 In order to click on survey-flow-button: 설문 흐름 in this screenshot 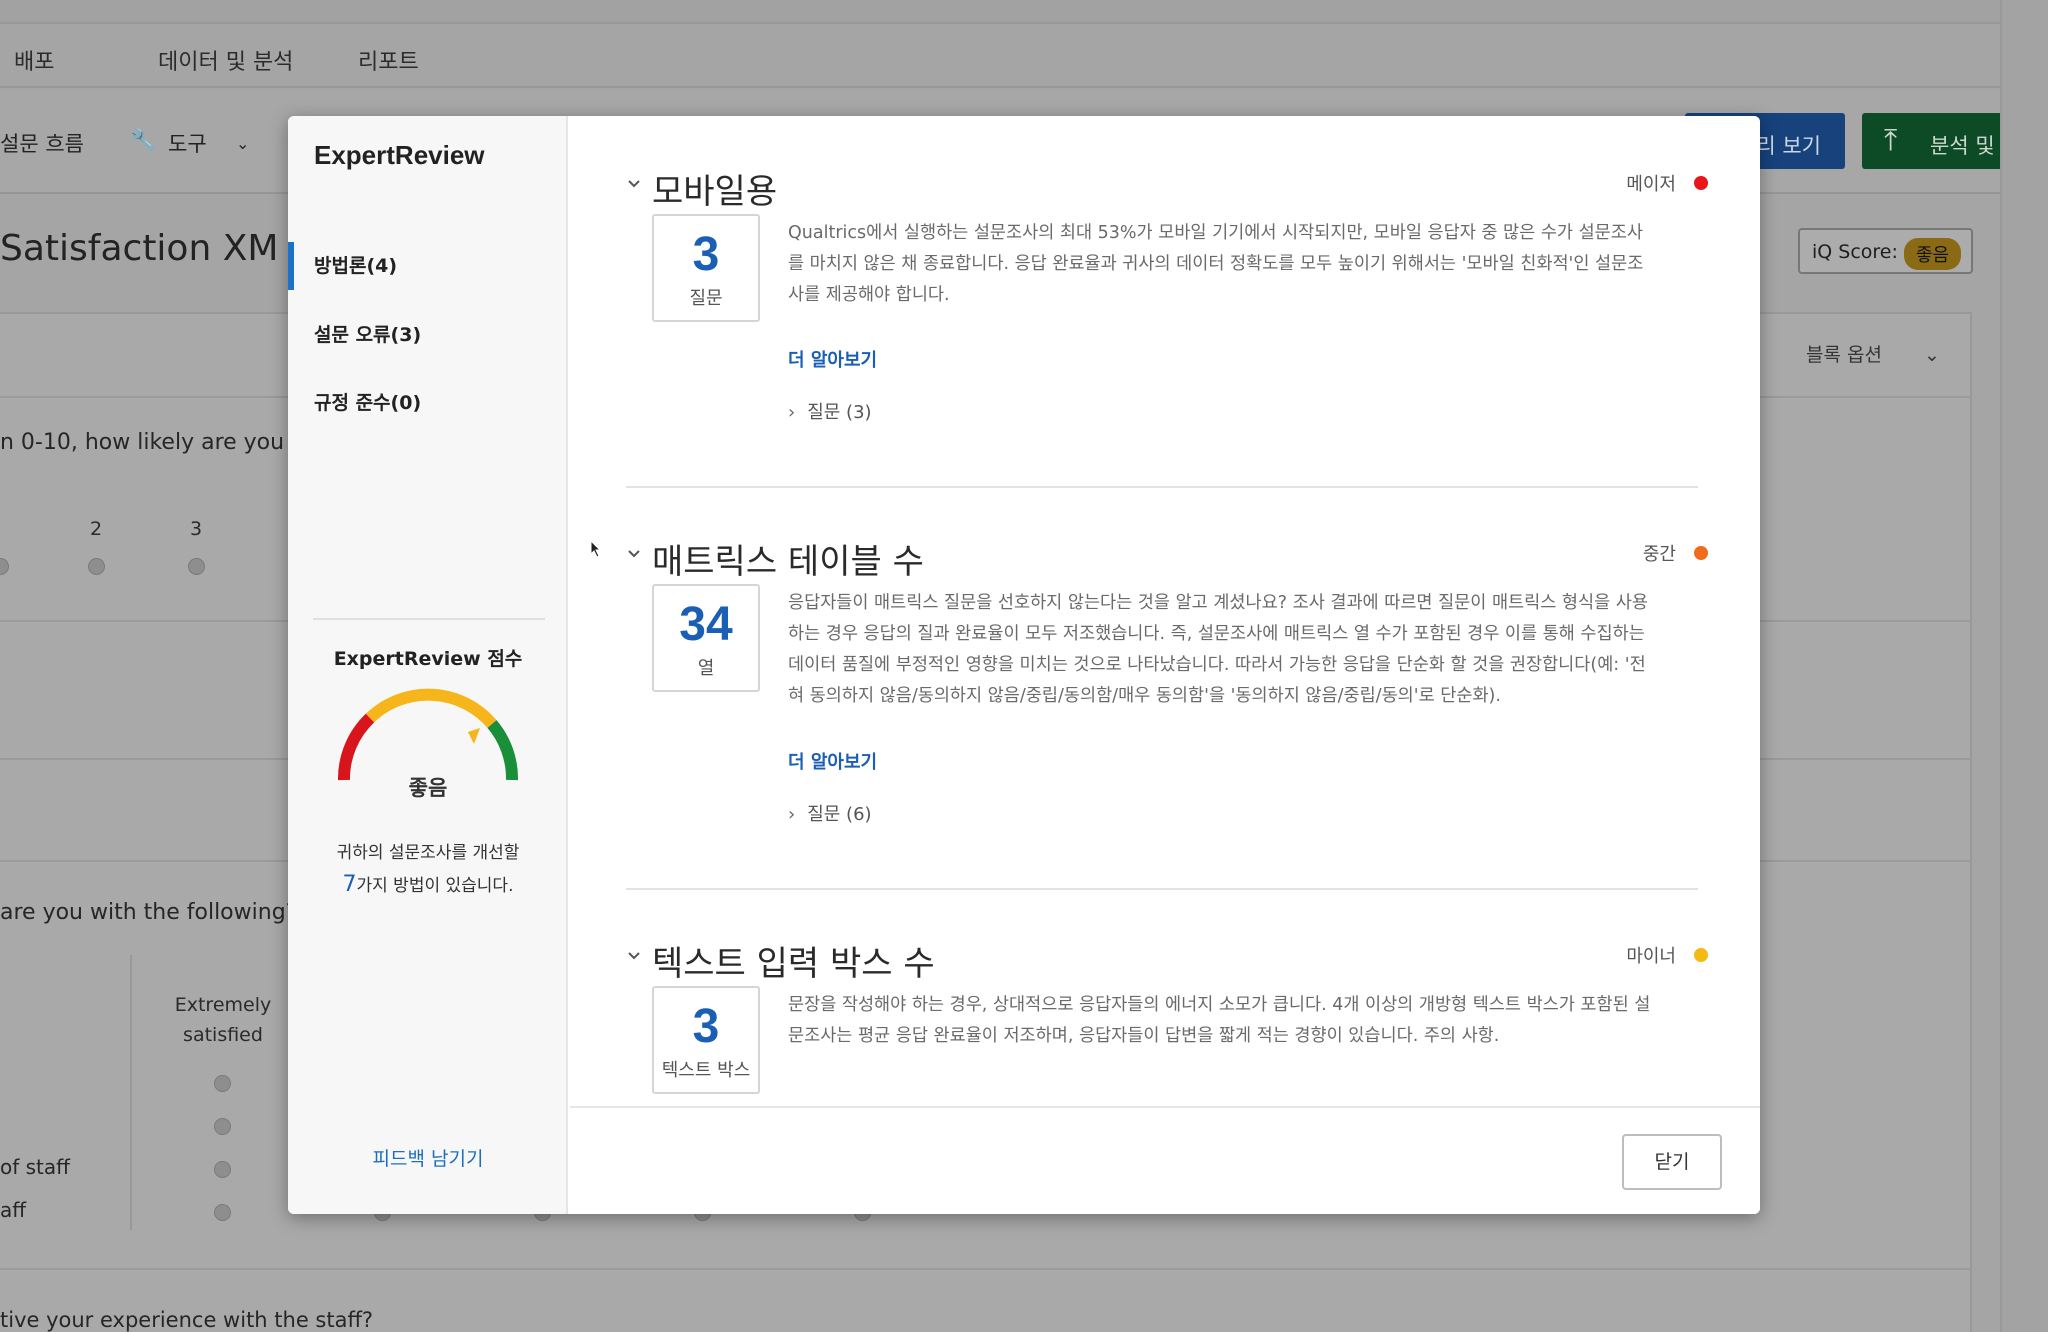, I will do `click(42, 143)`.